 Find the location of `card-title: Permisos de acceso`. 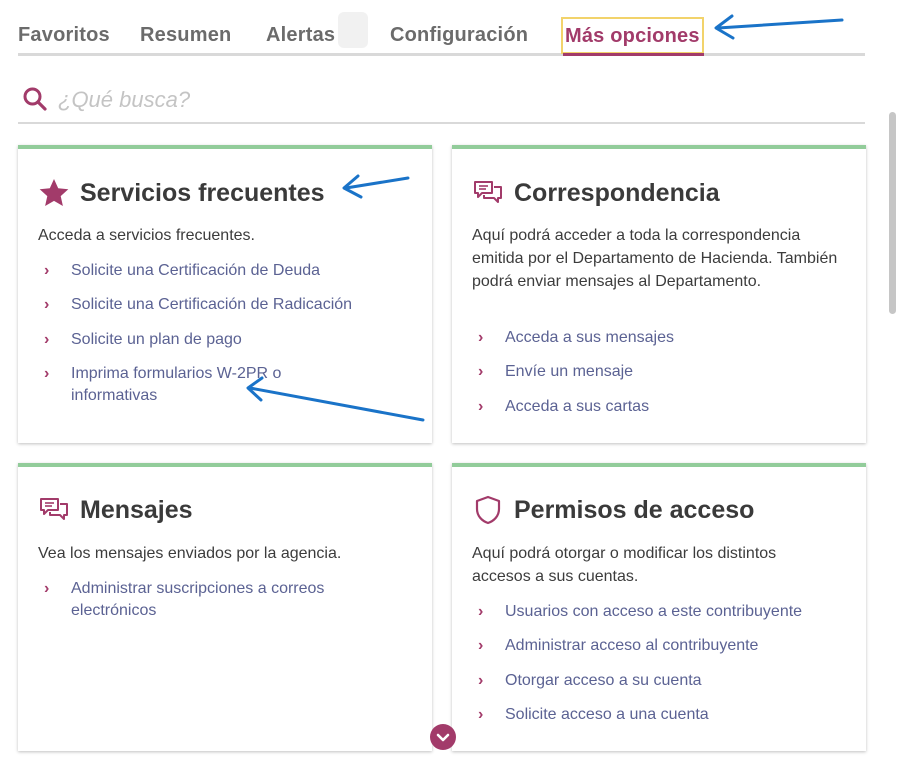

card-title: Permisos de acceso is located at coordinates (634, 509).